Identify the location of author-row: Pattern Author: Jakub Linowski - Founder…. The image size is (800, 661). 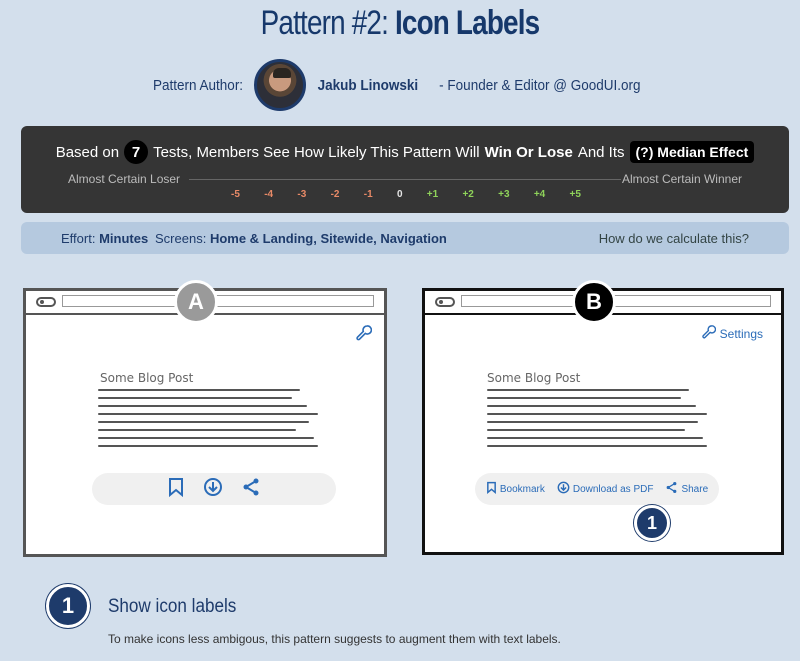
(400, 85).